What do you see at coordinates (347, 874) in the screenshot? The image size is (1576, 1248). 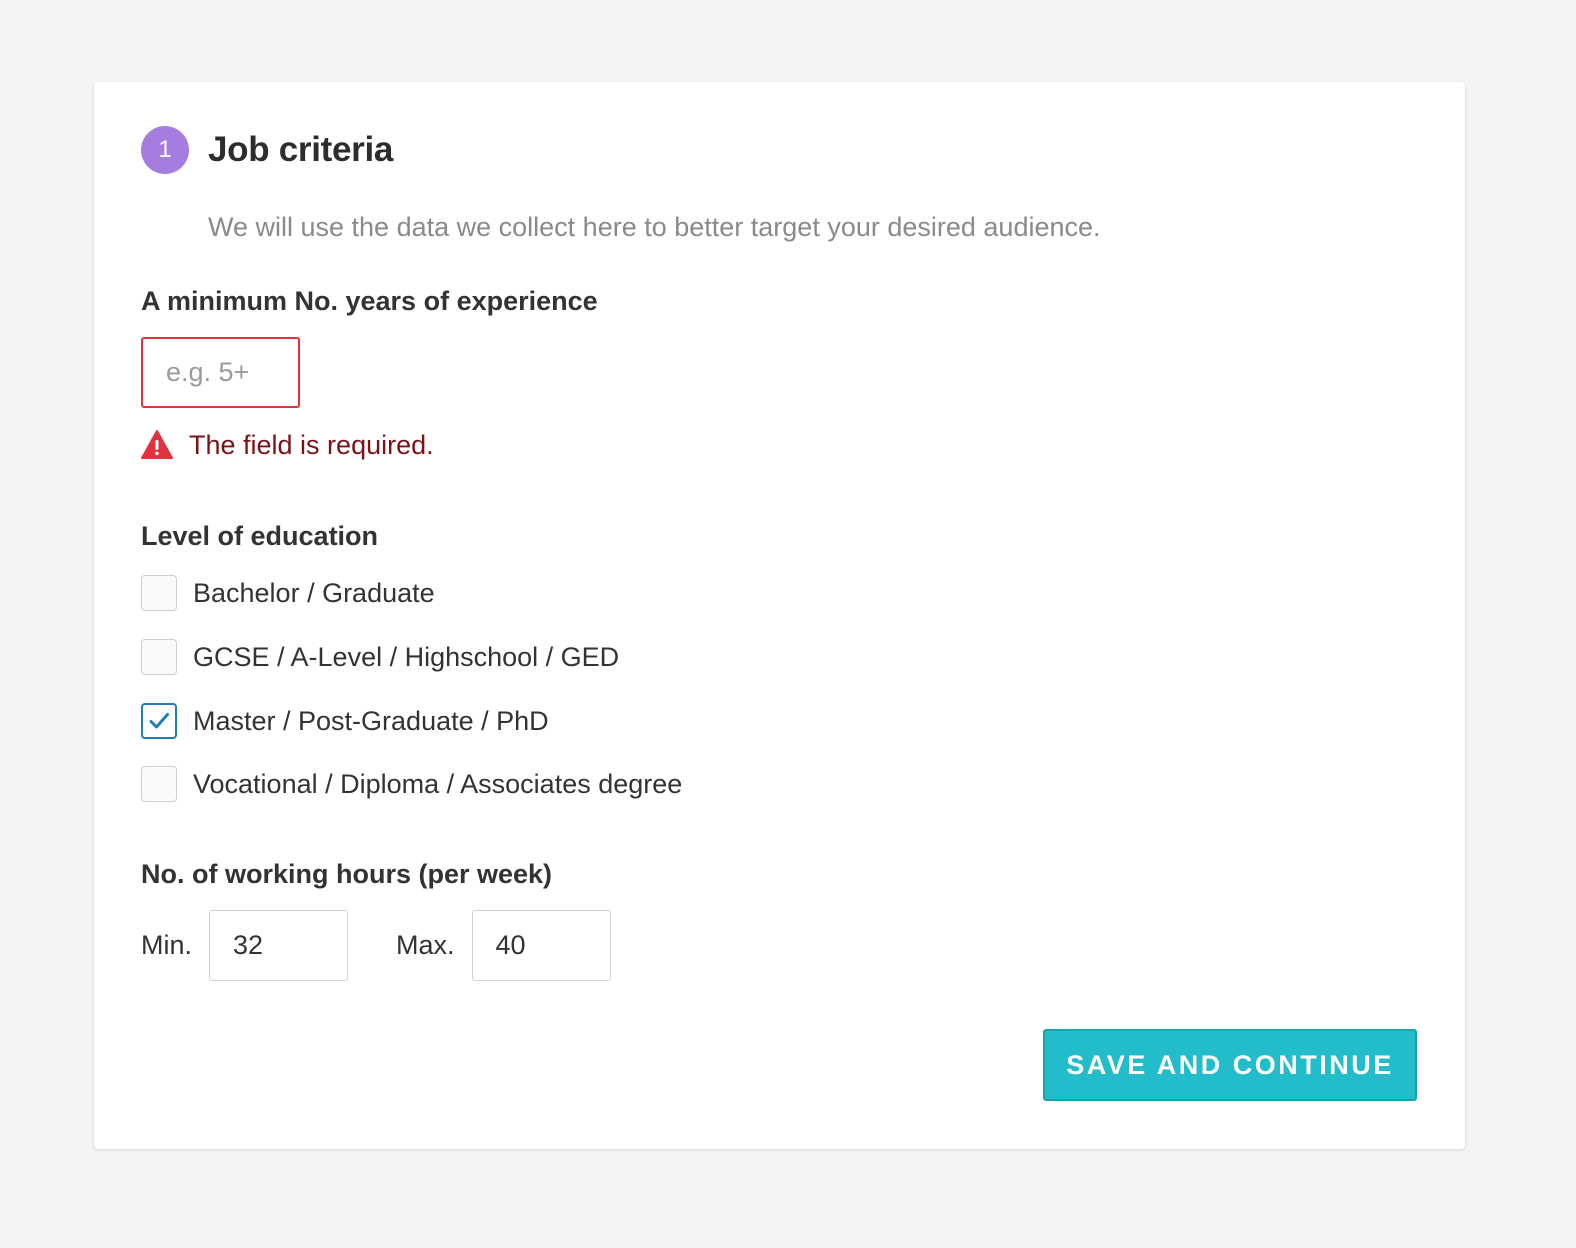 I see `hours-label: No. of working hours (per week)` at bounding box center [347, 874].